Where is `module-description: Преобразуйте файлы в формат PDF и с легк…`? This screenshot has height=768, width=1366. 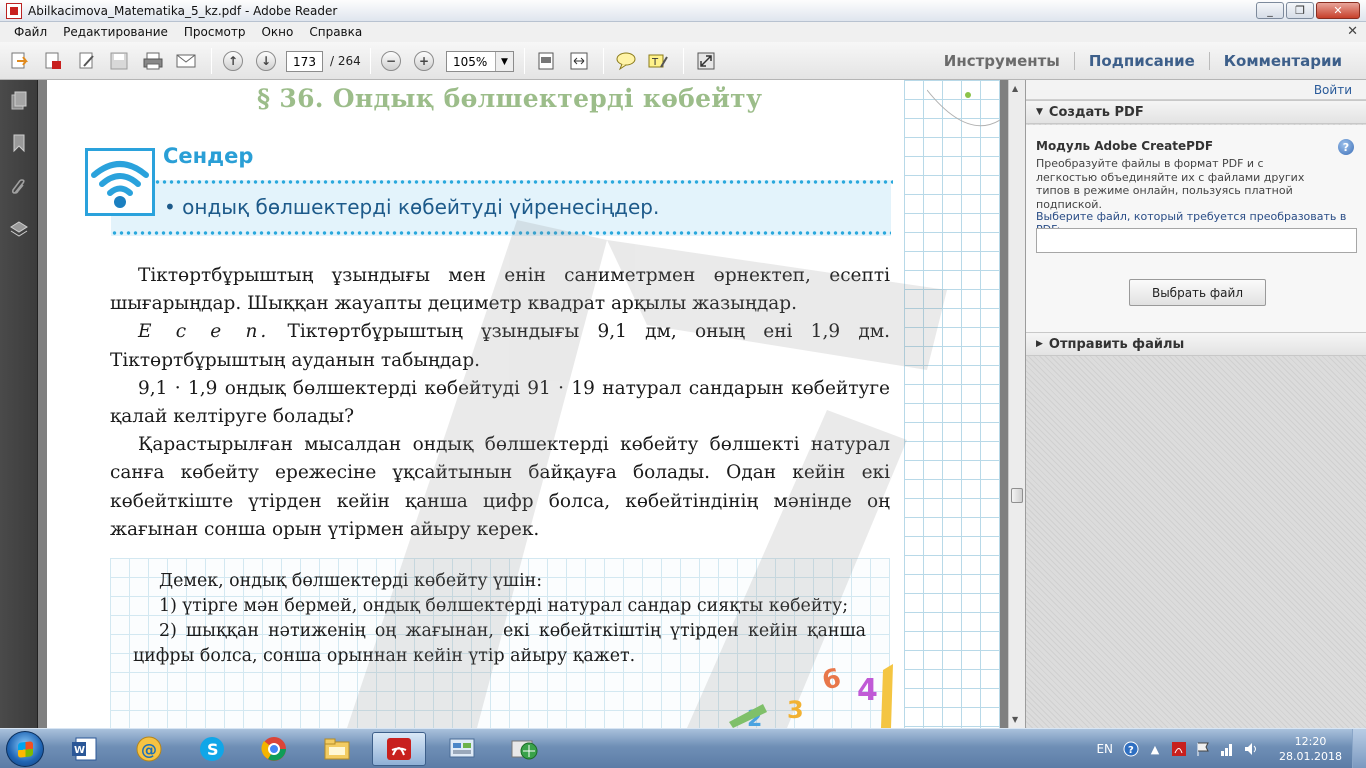 module-description: Преобразуйте файлы в формат PDF и с легк… is located at coordinates (1170, 184).